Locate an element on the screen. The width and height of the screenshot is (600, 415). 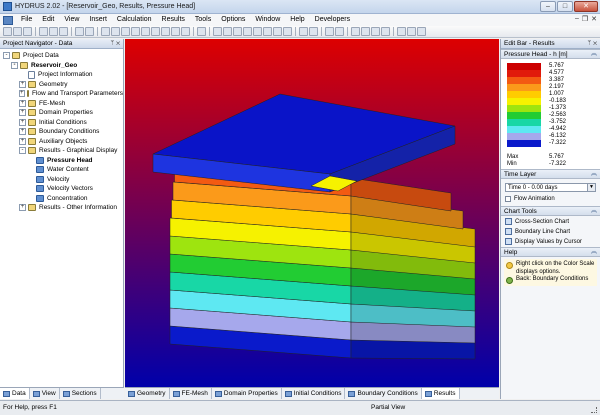
help-back-label: Back: Boundary Conditions is located at coordinates (552, 280).